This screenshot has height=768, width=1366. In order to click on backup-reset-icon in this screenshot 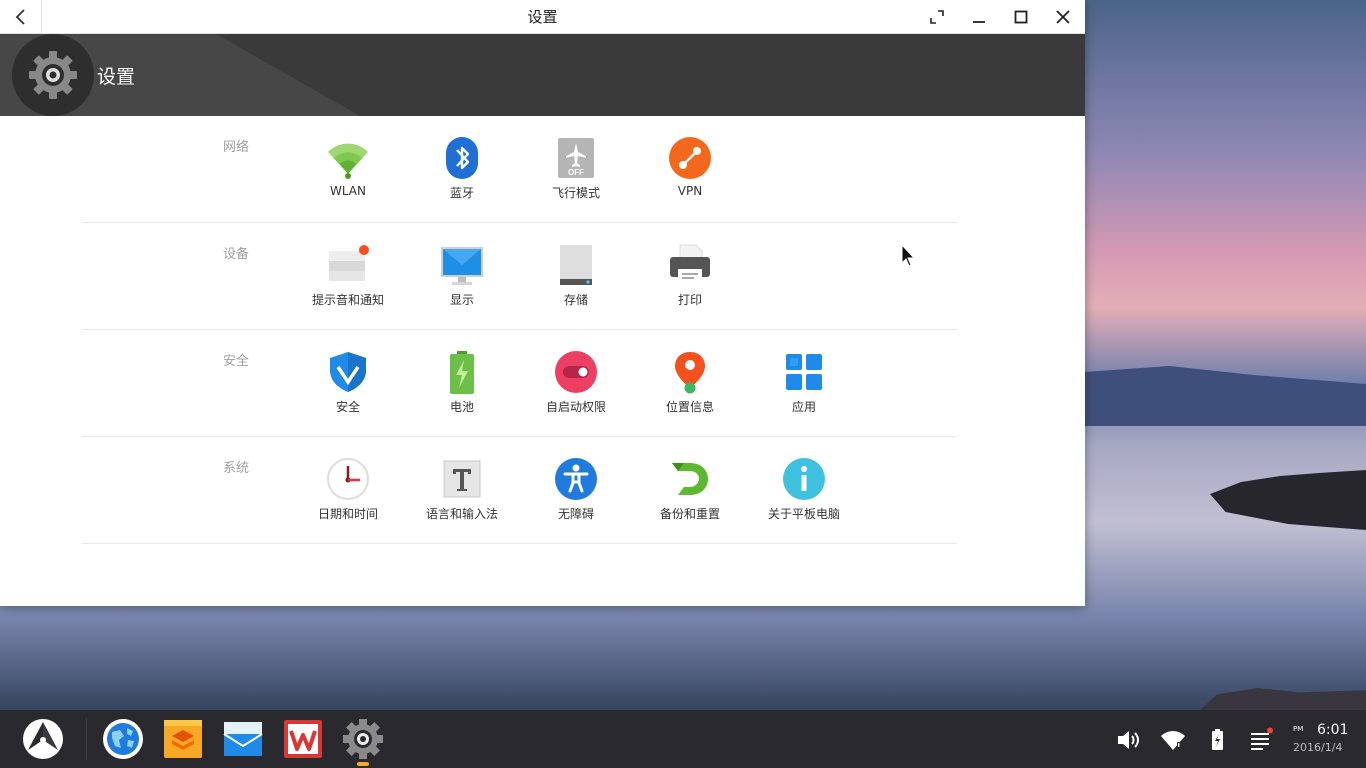, I will do `click(690, 479)`.